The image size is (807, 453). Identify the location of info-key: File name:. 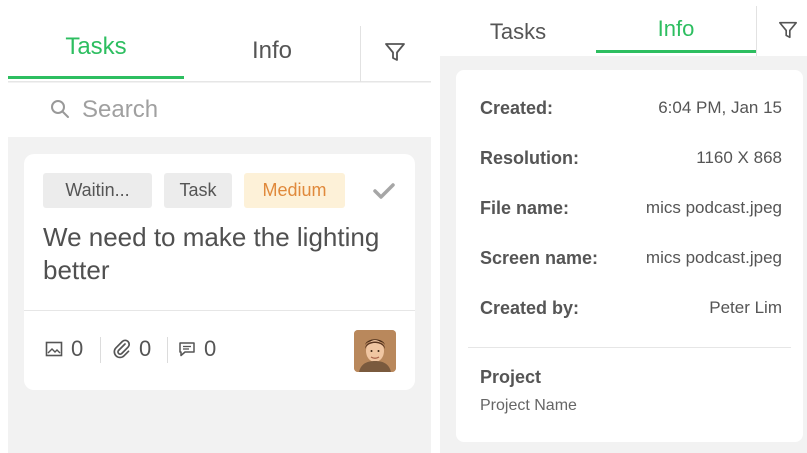
(525, 208).